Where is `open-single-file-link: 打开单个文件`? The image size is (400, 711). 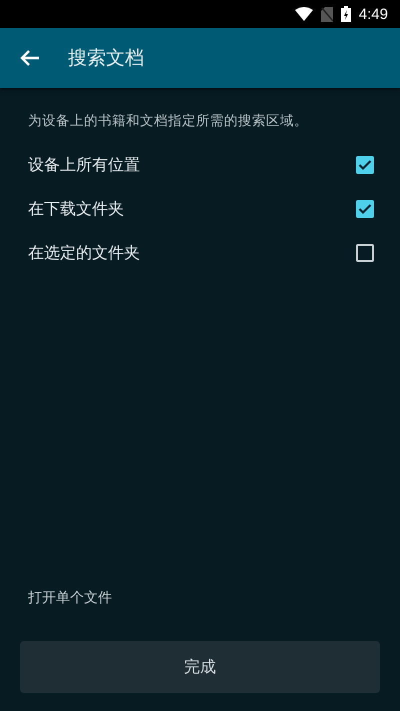 open-single-file-link: 打开单个文件 is located at coordinates (70, 598).